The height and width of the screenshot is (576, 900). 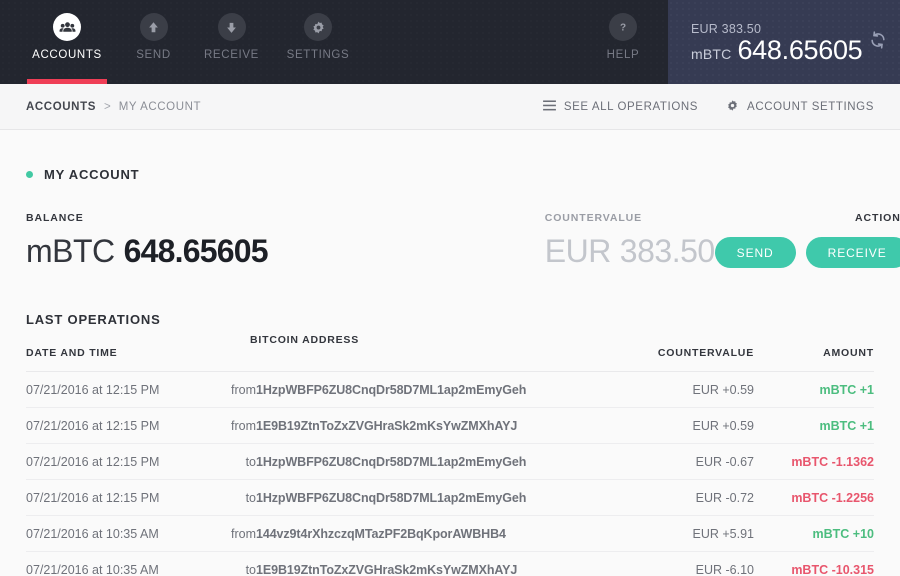 What do you see at coordinates (810, 106) in the screenshot?
I see `account-settings-label: ACCOUNT SETTINGS` at bounding box center [810, 106].